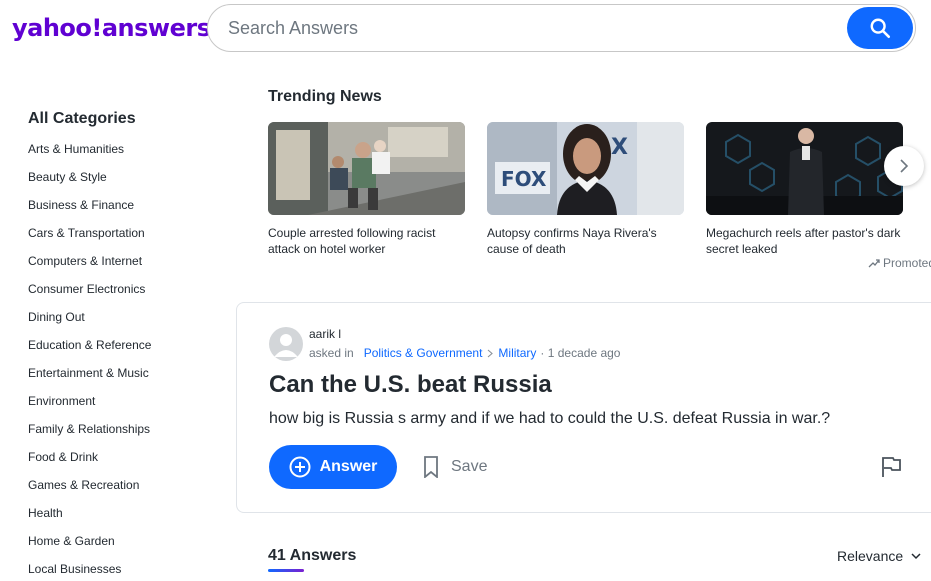  I want to click on sort-dropdown: Relevance, so click(879, 556).